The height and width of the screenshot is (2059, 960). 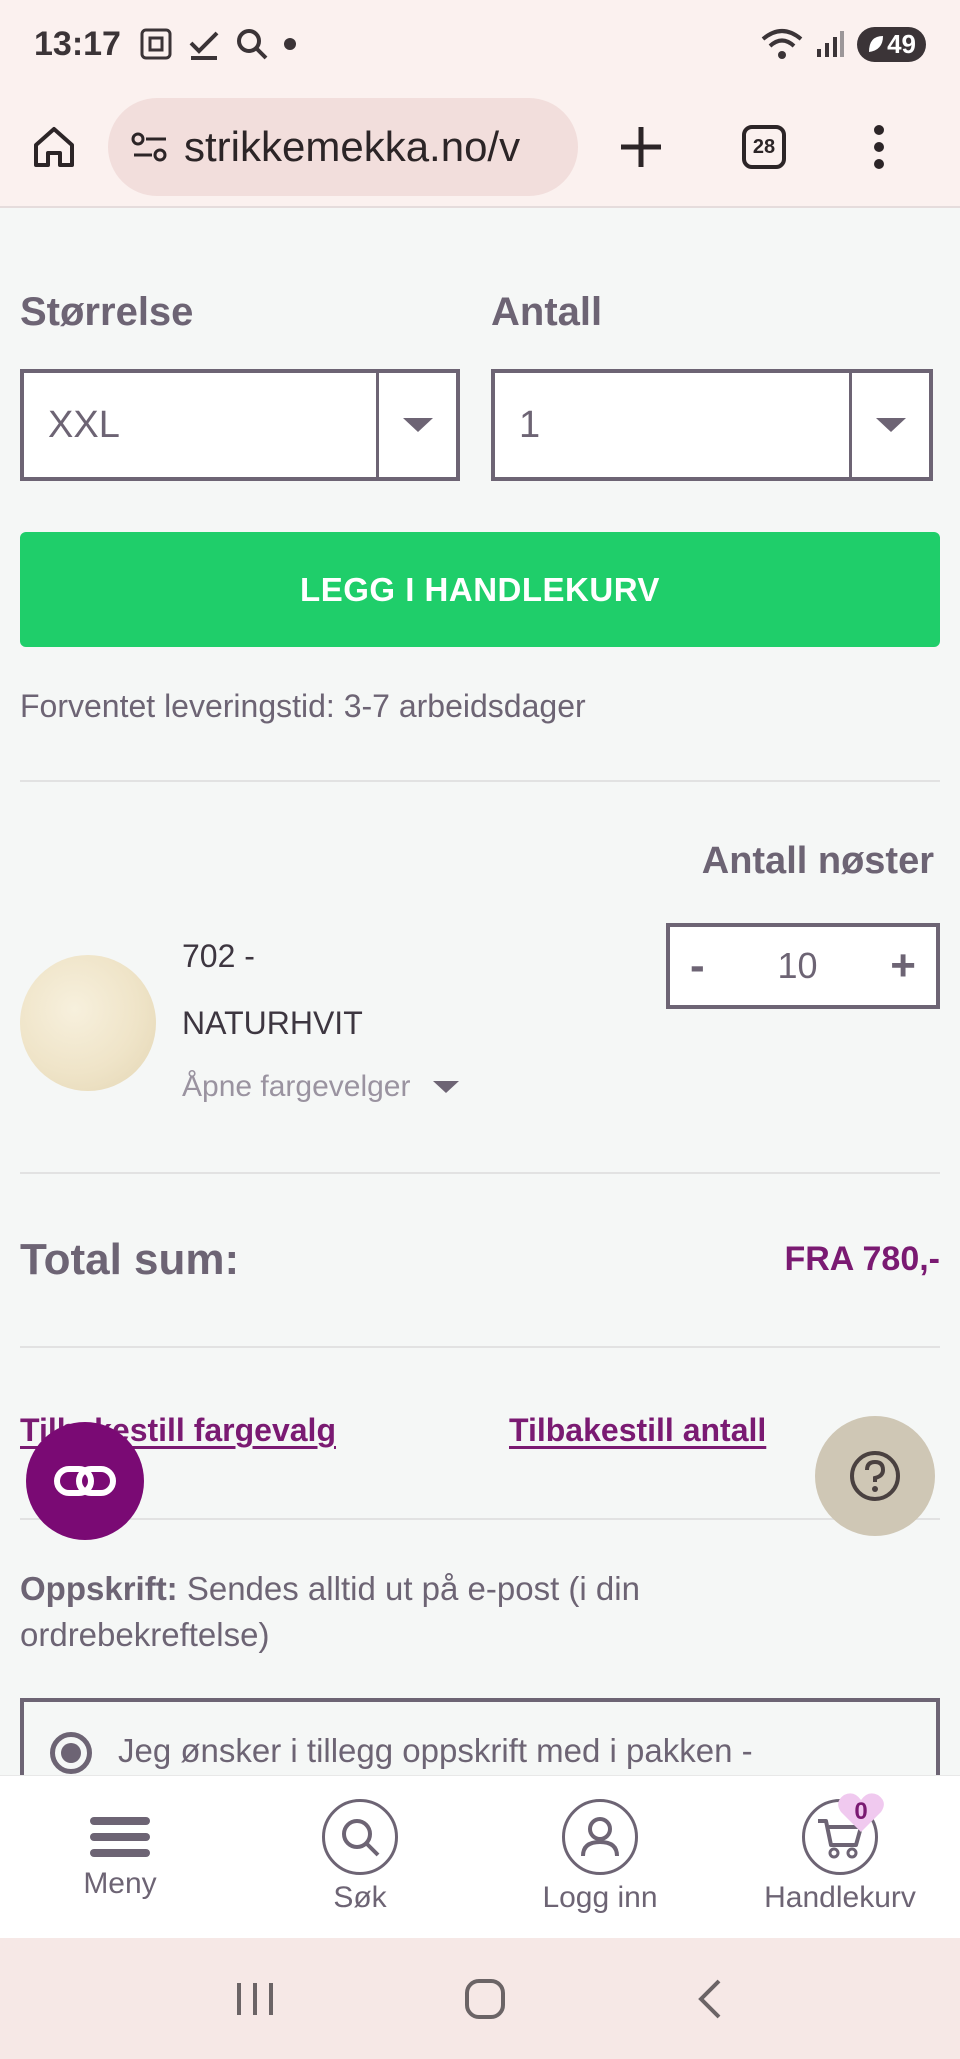 I want to click on user-icon, so click(x=600, y=1837).